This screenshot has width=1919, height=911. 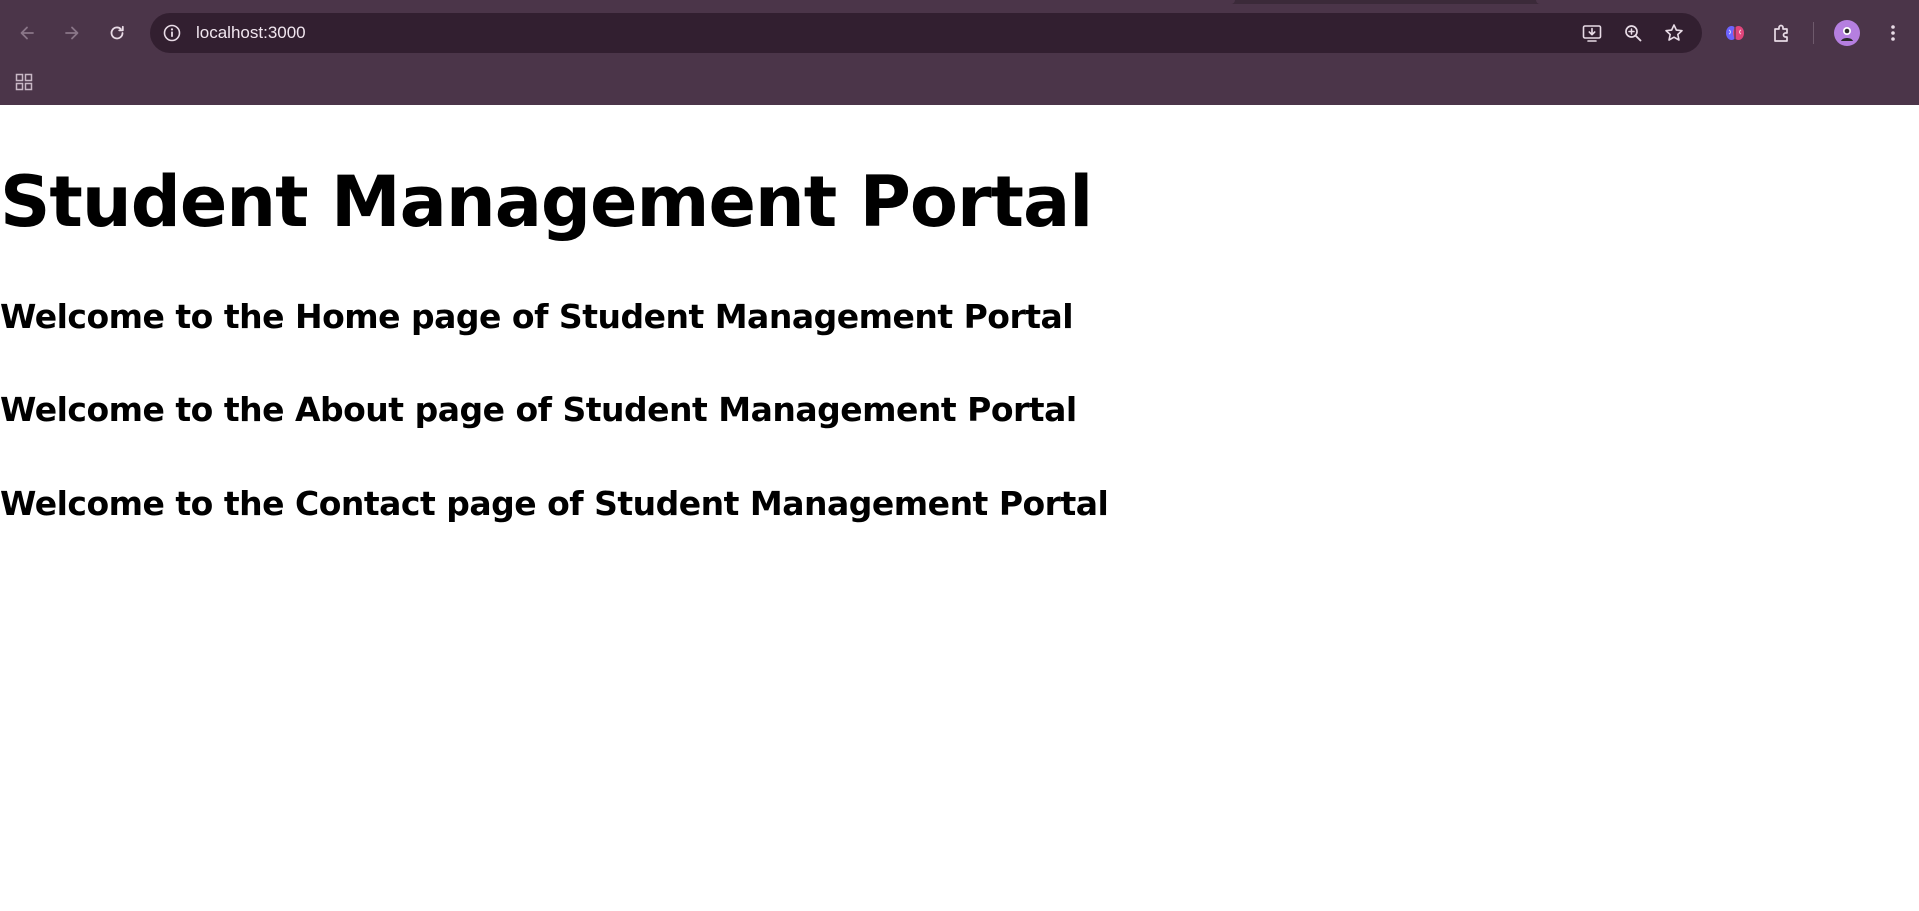 What do you see at coordinates (172, 33) in the screenshot?
I see `info-icon` at bounding box center [172, 33].